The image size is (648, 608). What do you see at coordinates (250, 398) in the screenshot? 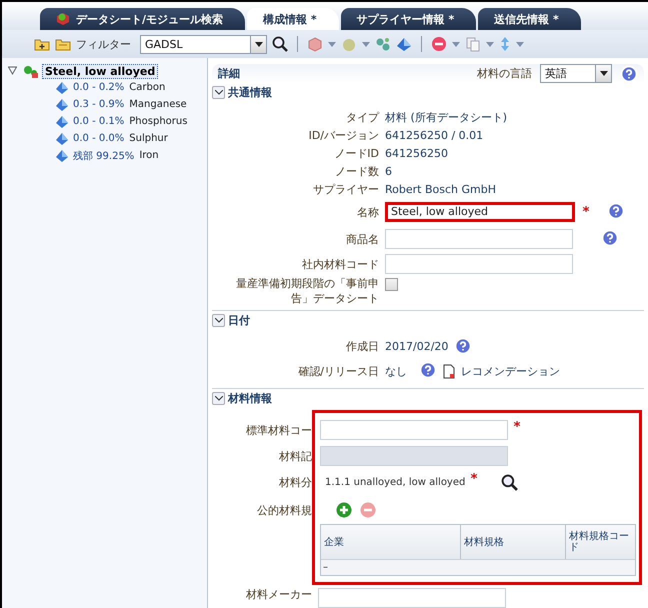
I see `section-title: 材料情報` at bounding box center [250, 398].